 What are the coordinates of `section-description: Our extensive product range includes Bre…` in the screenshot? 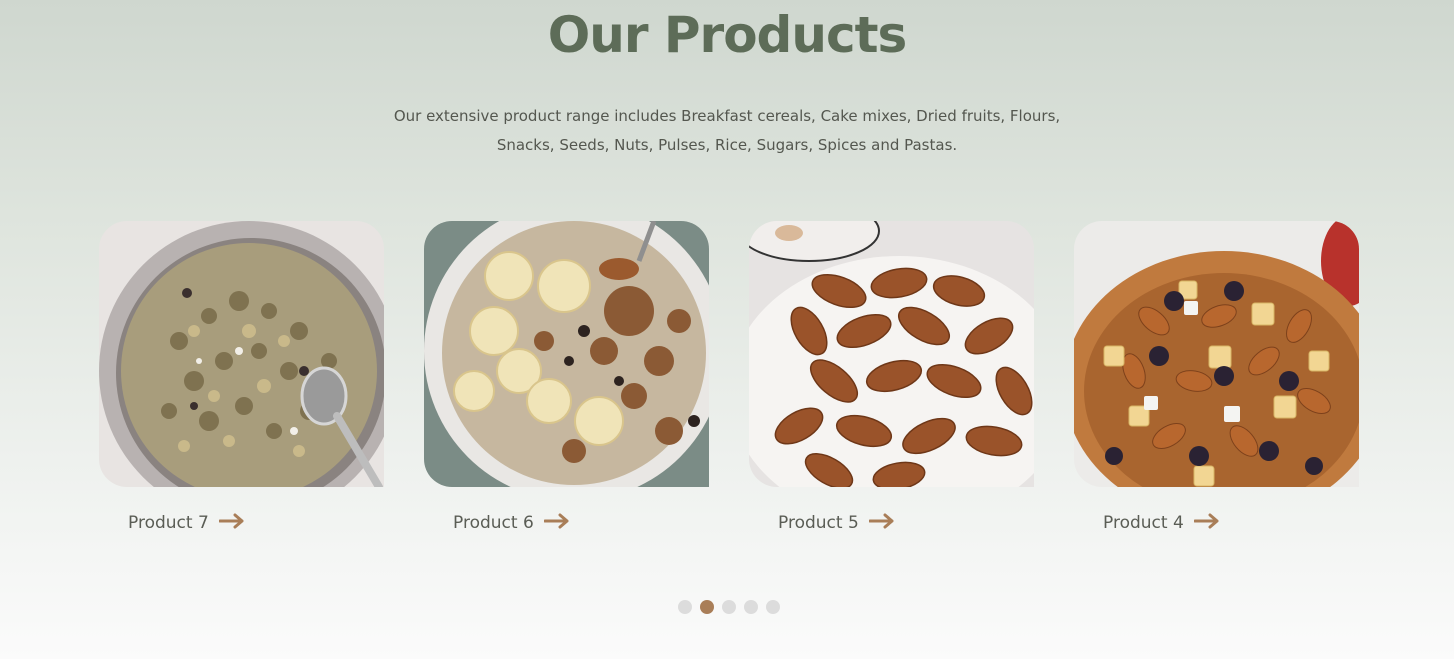 It's located at (727, 131).